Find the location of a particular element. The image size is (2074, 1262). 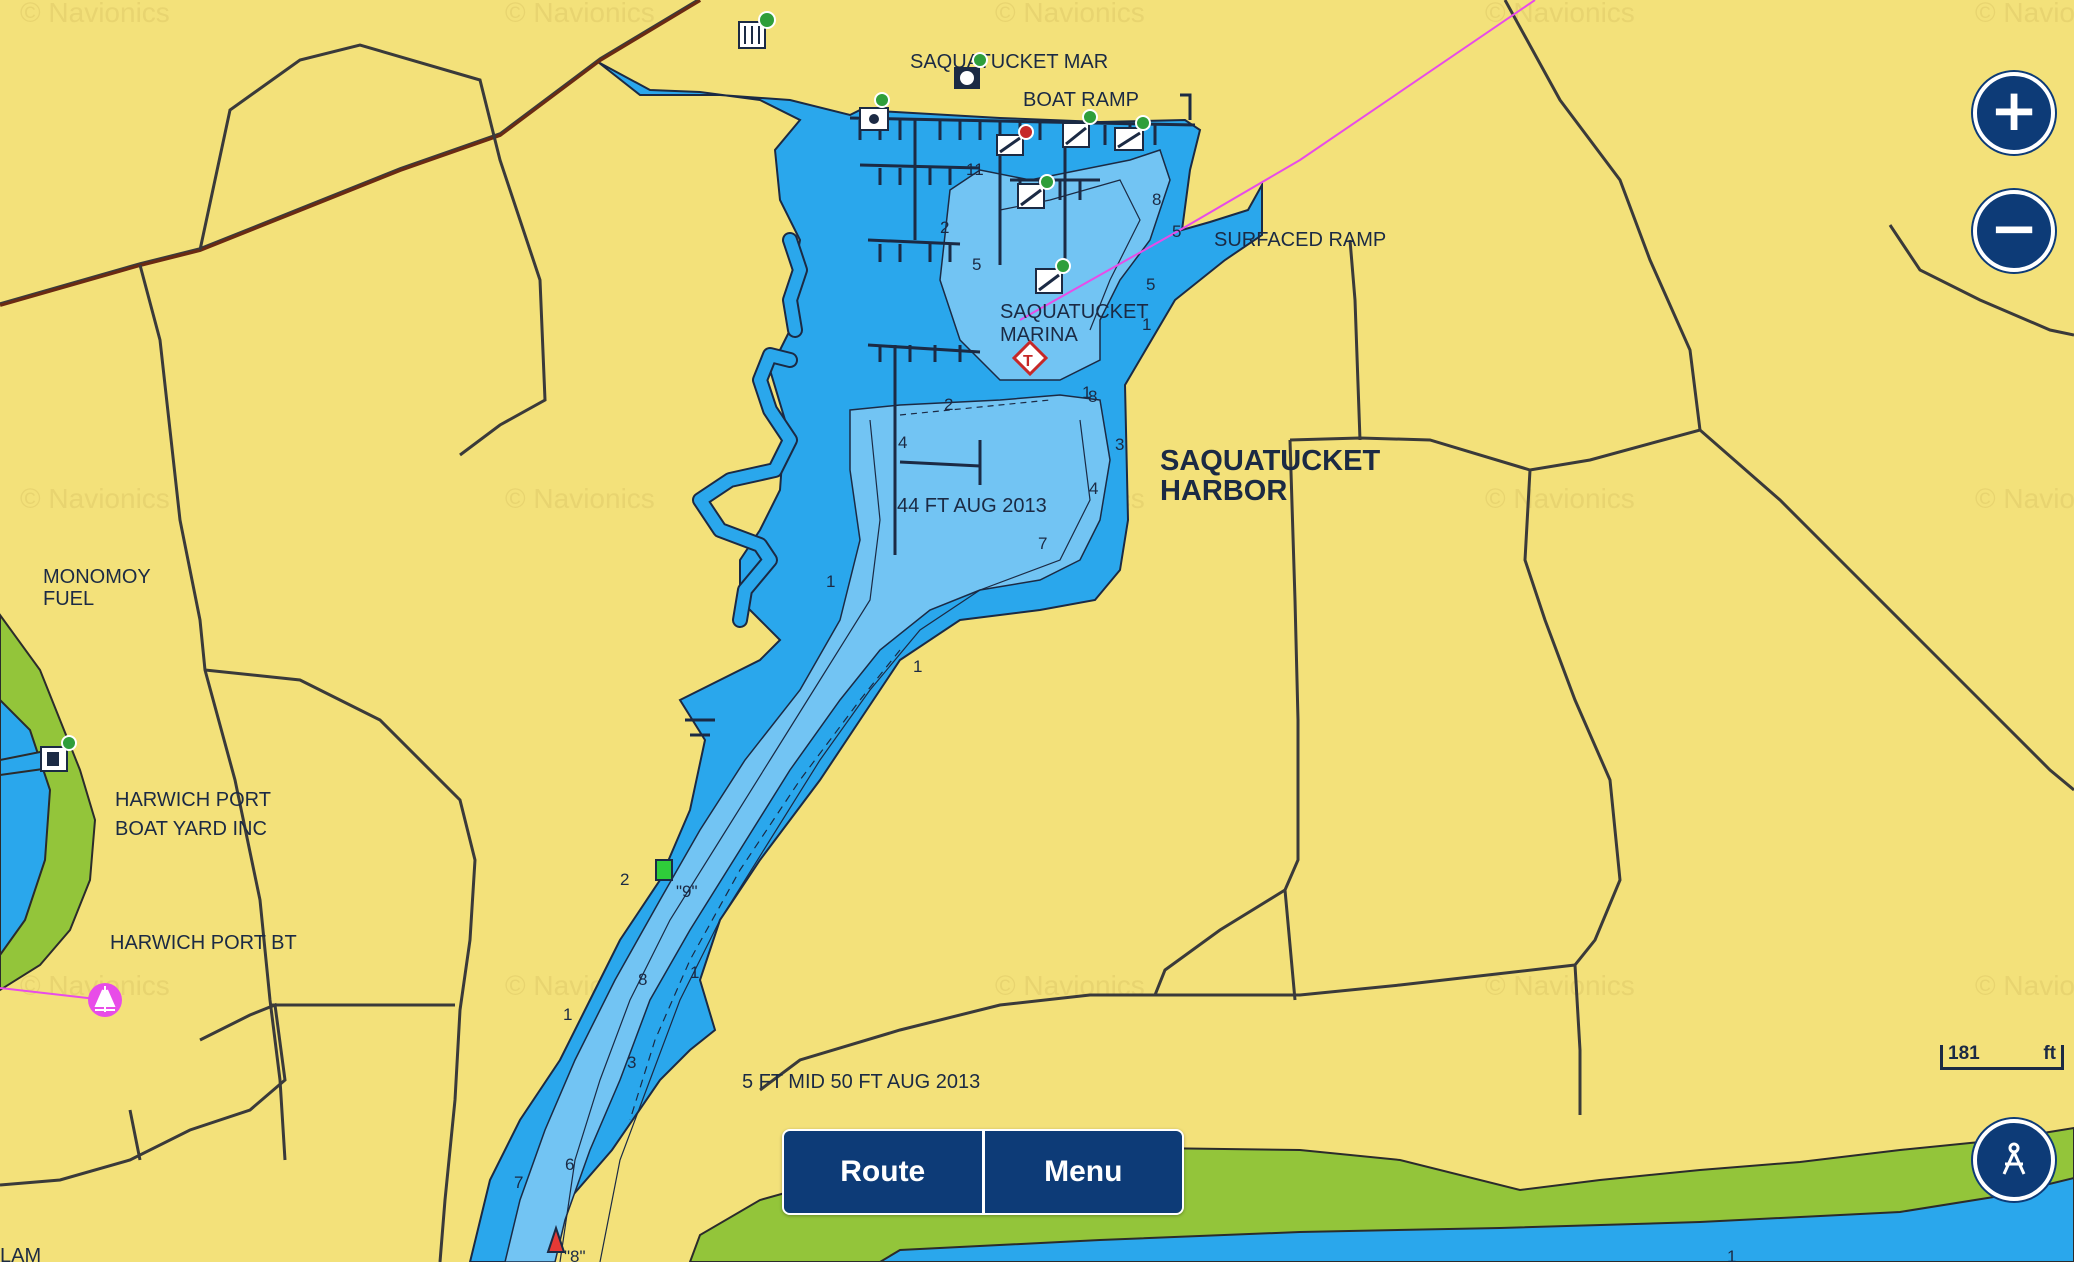

zoom-in-button: + is located at coordinates (2014, 113).